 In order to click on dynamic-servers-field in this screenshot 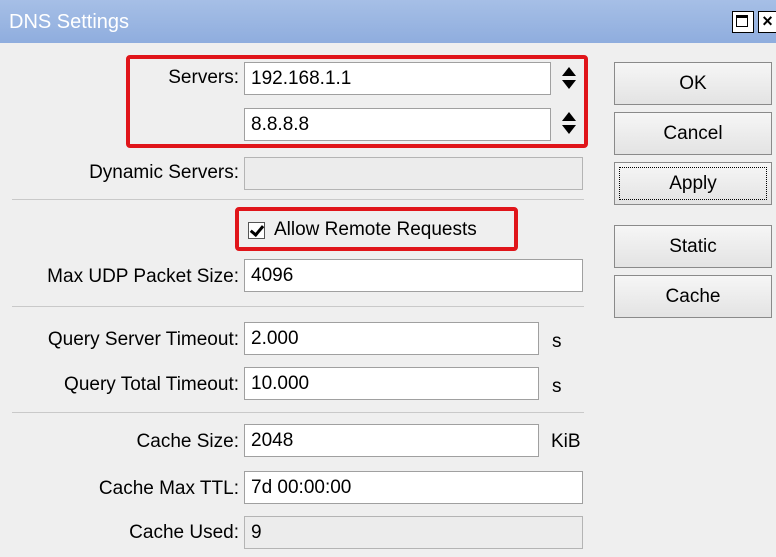, I will do `click(413, 173)`.